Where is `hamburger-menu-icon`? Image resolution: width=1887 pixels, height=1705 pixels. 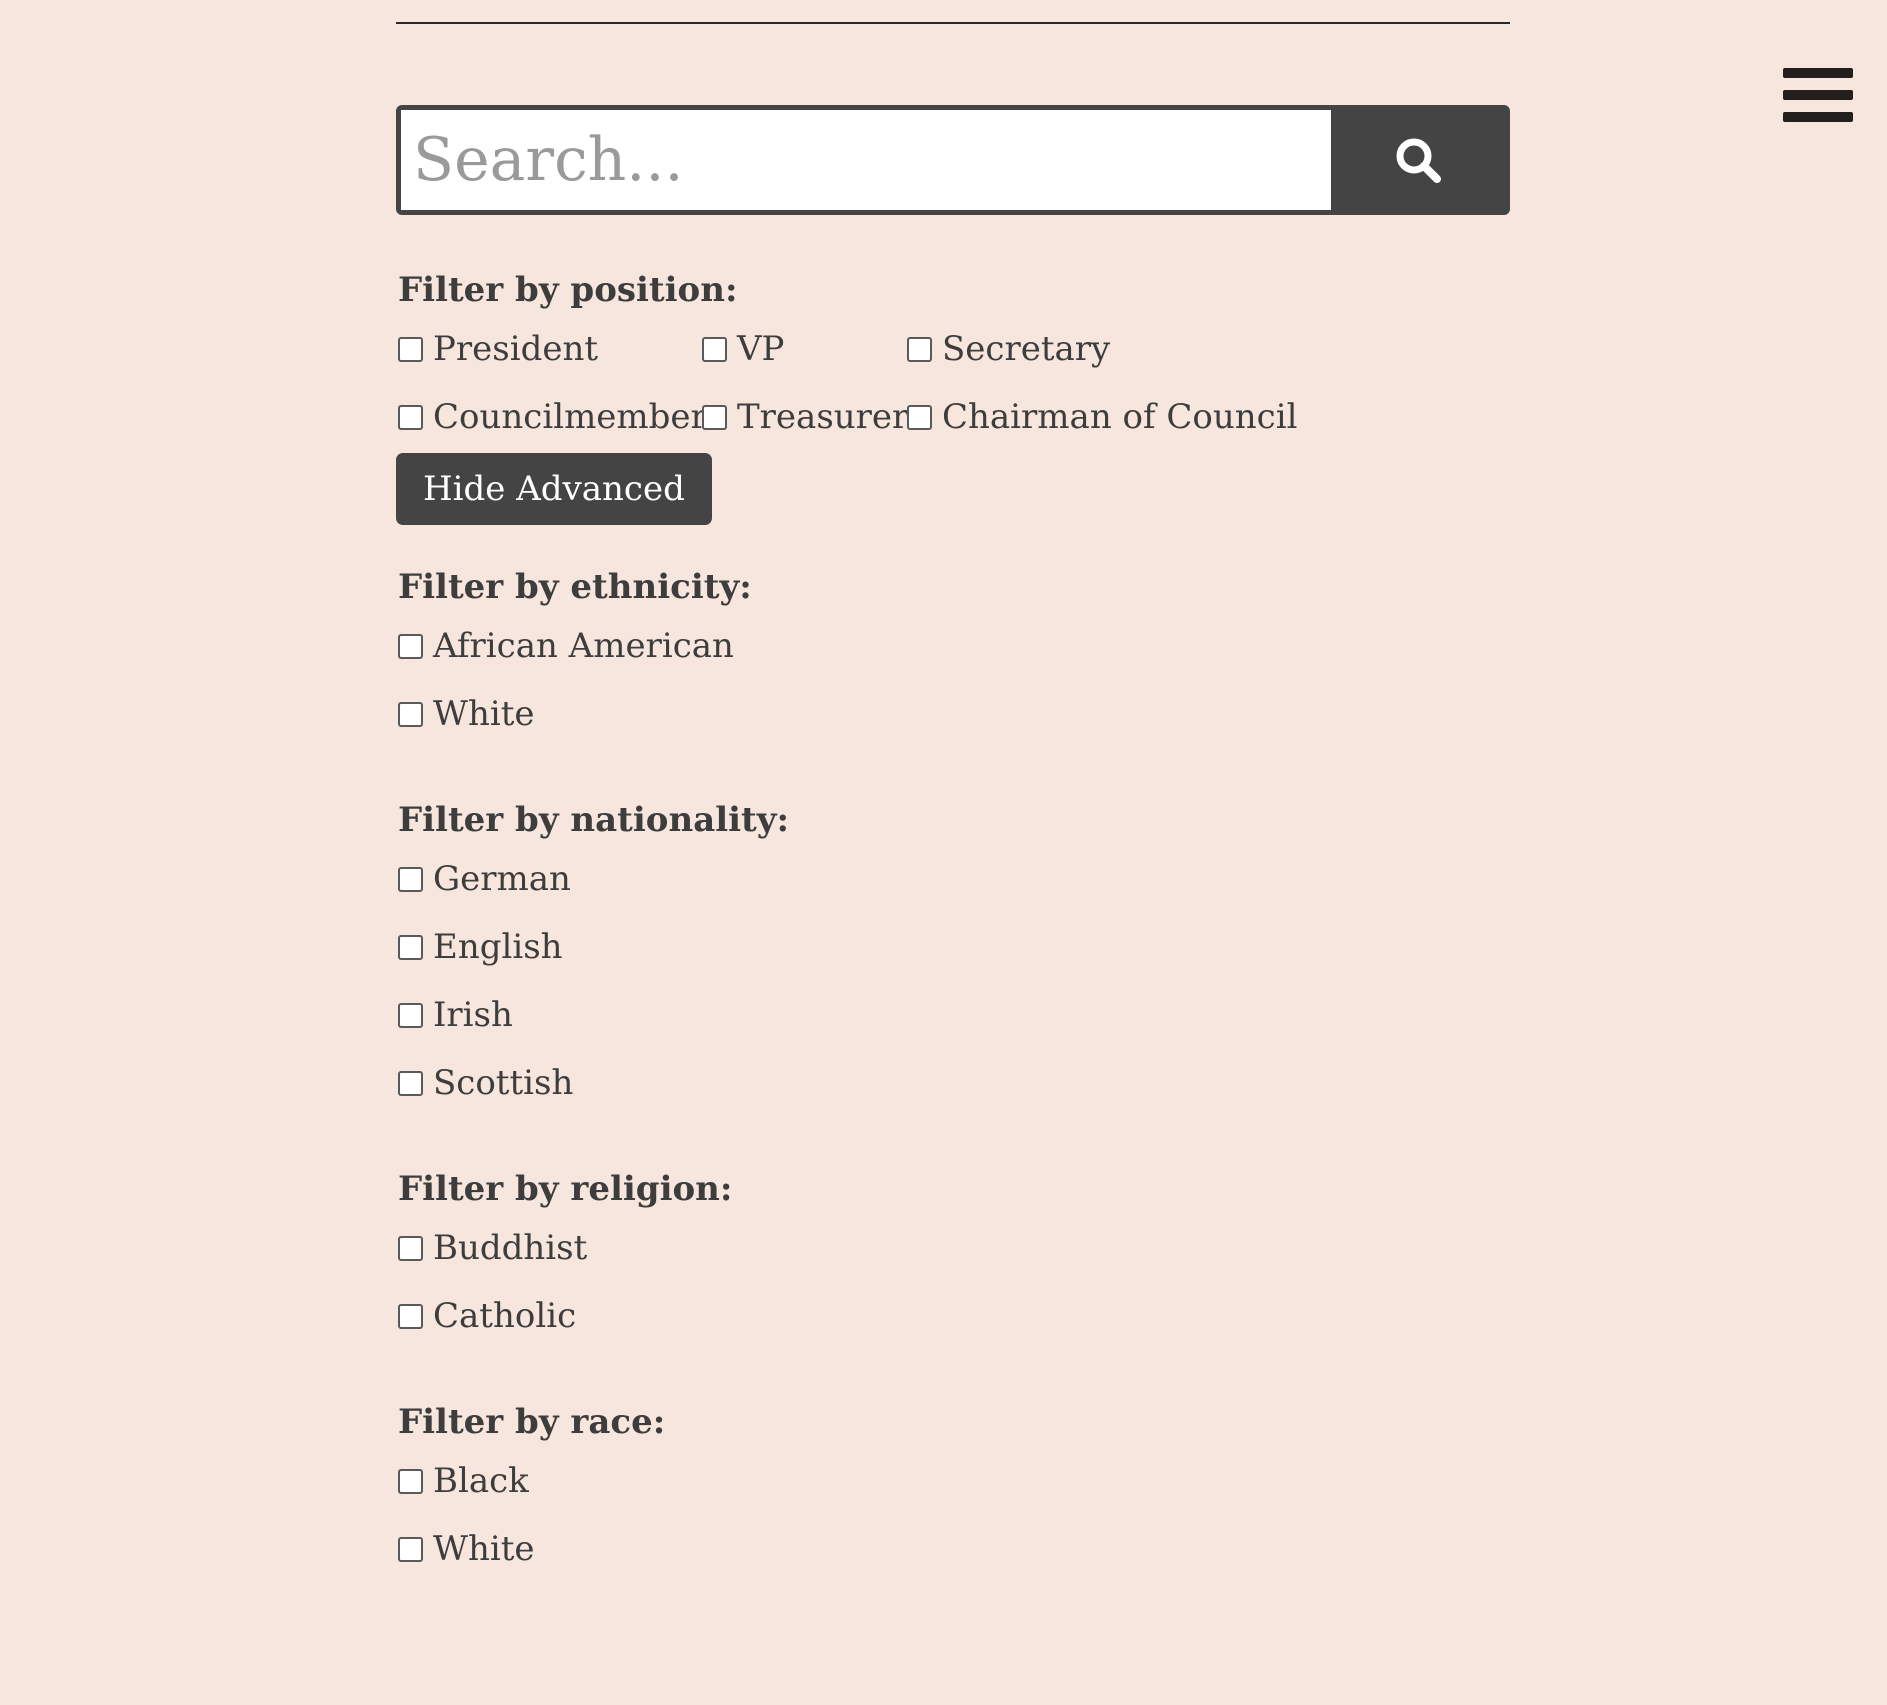 hamburger-menu-icon is located at coordinates (1818, 98).